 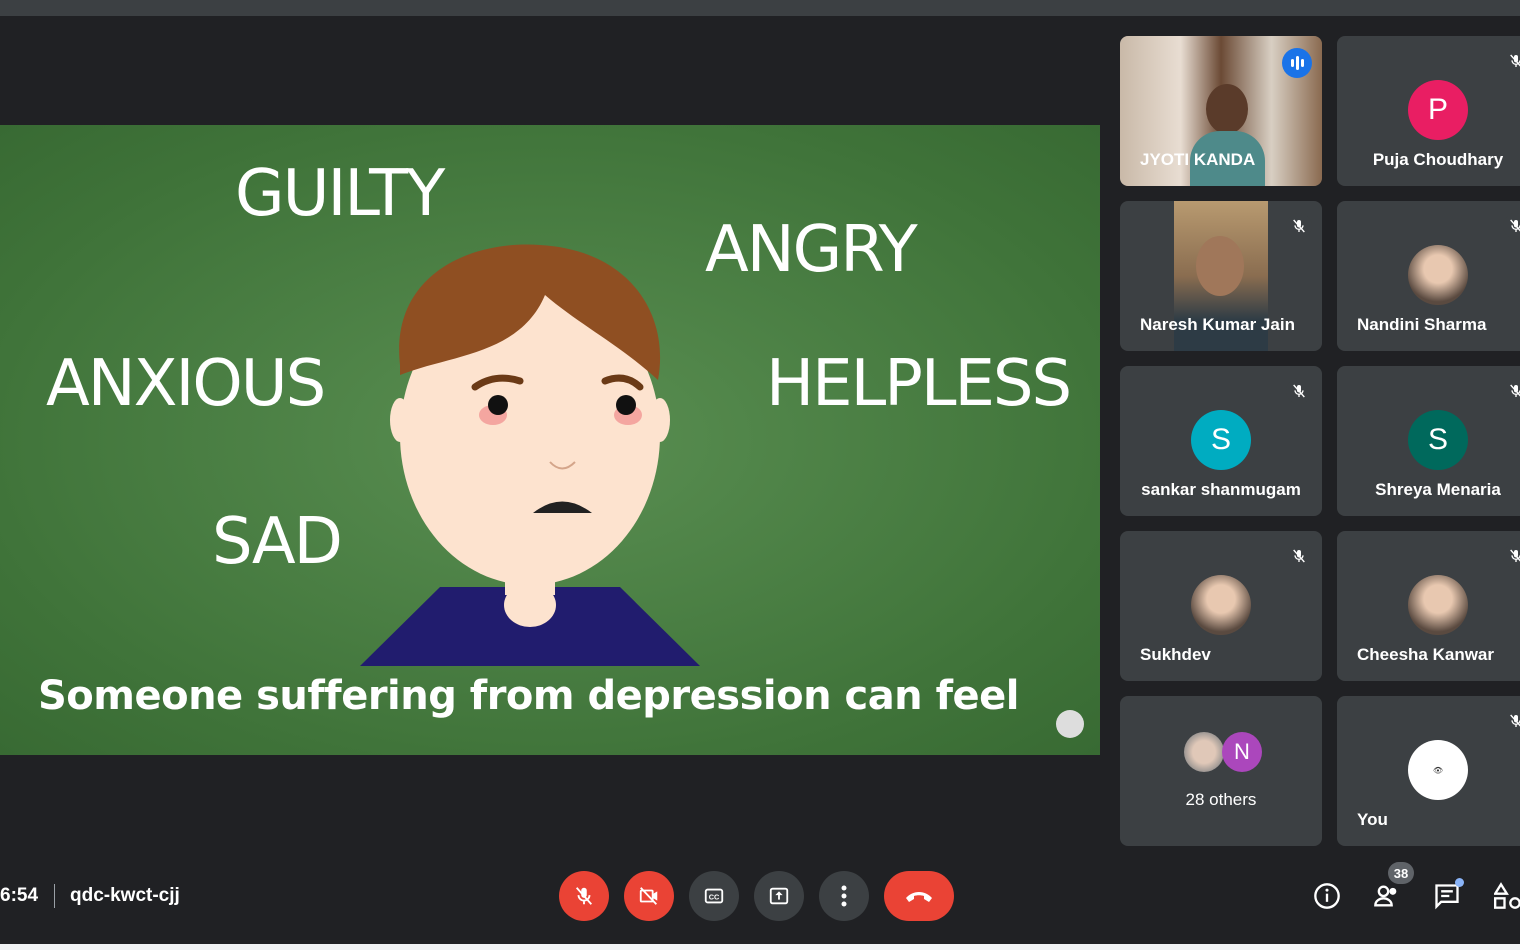 I want to click on people-button: 38, so click(x=1393, y=888).